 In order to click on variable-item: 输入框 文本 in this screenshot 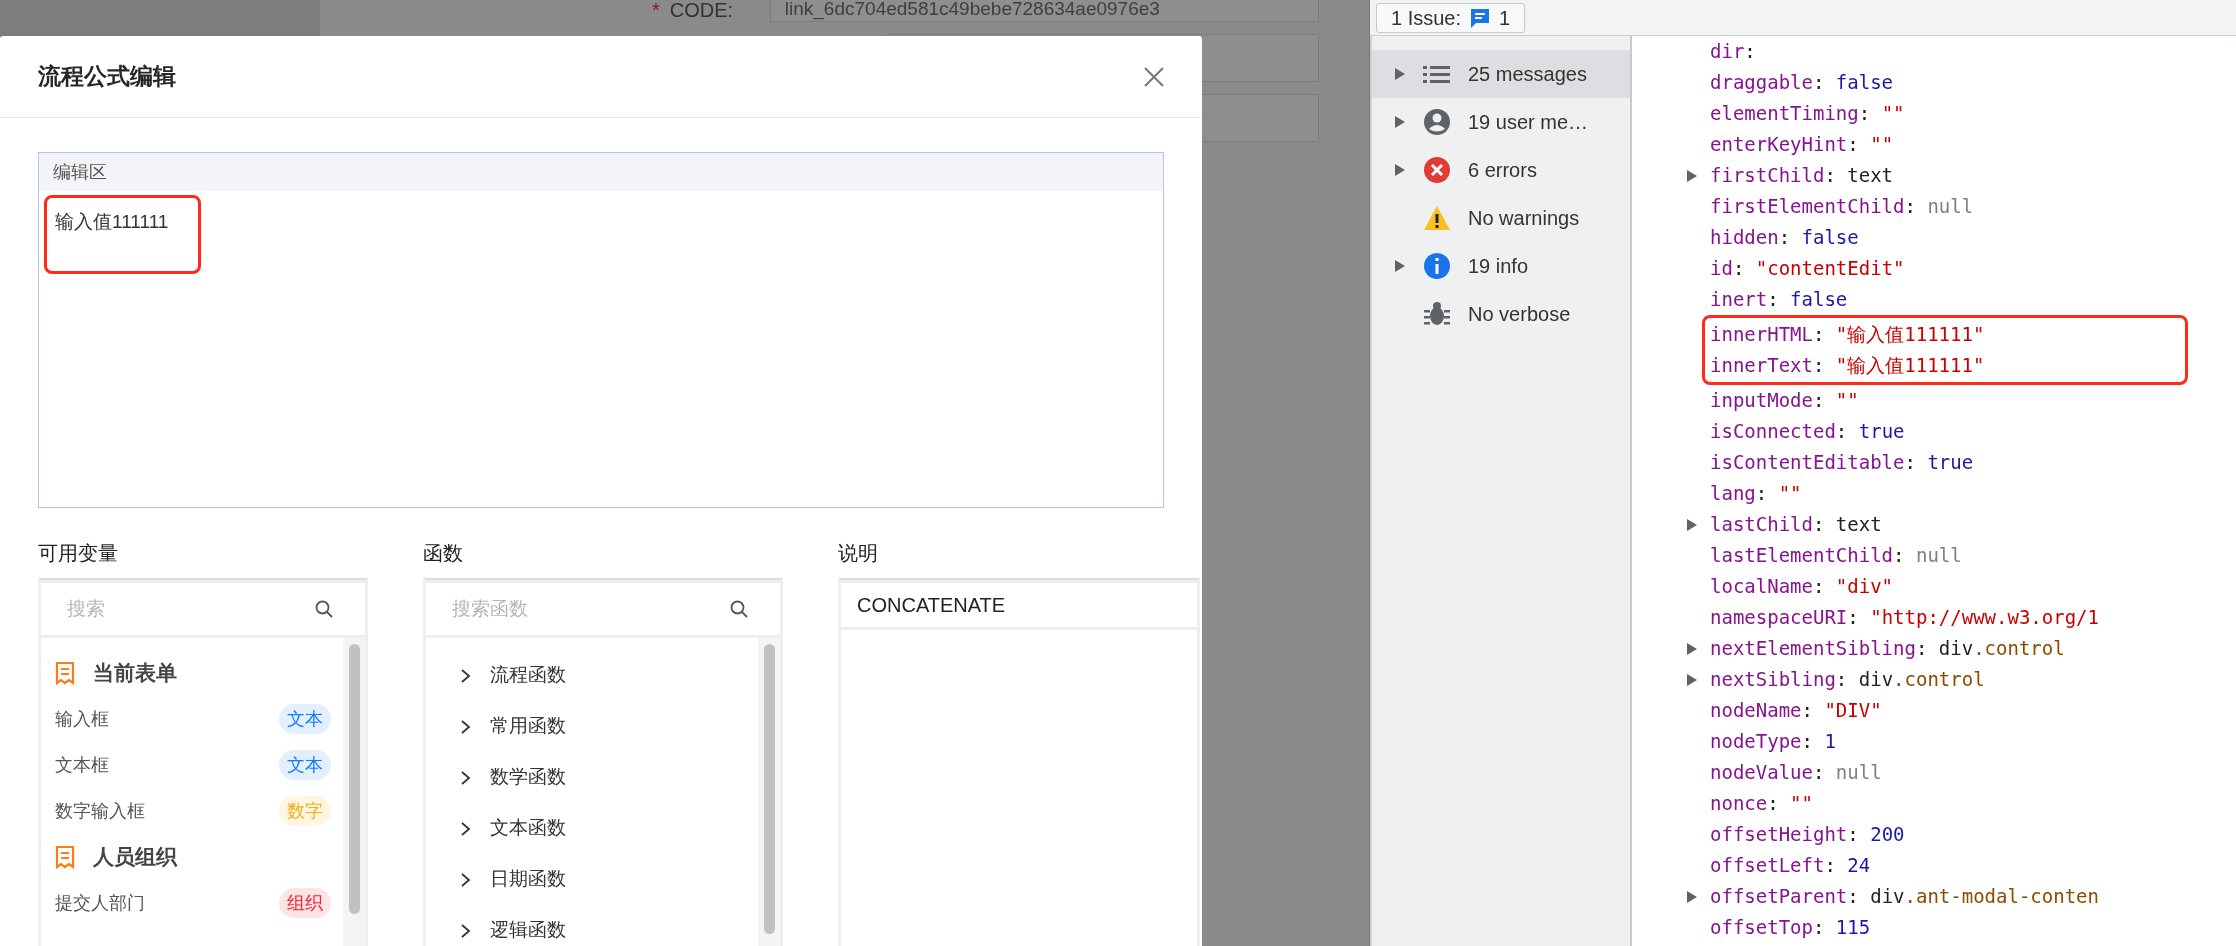, I will do `click(193, 719)`.